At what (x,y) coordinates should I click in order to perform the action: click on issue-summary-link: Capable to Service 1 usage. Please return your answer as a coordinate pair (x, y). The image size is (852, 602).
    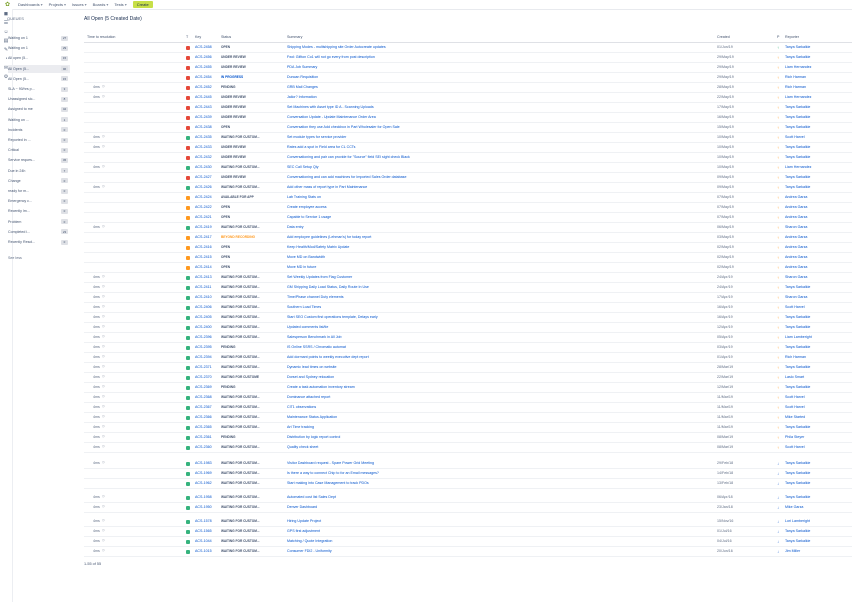
    Looking at the image, I should click on (492, 217).